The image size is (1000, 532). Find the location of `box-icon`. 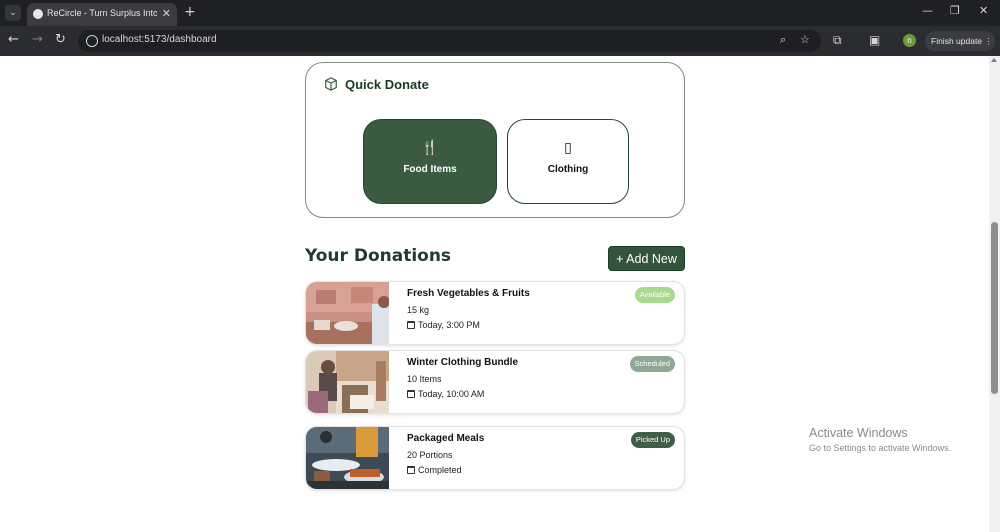

box-icon is located at coordinates (331, 84).